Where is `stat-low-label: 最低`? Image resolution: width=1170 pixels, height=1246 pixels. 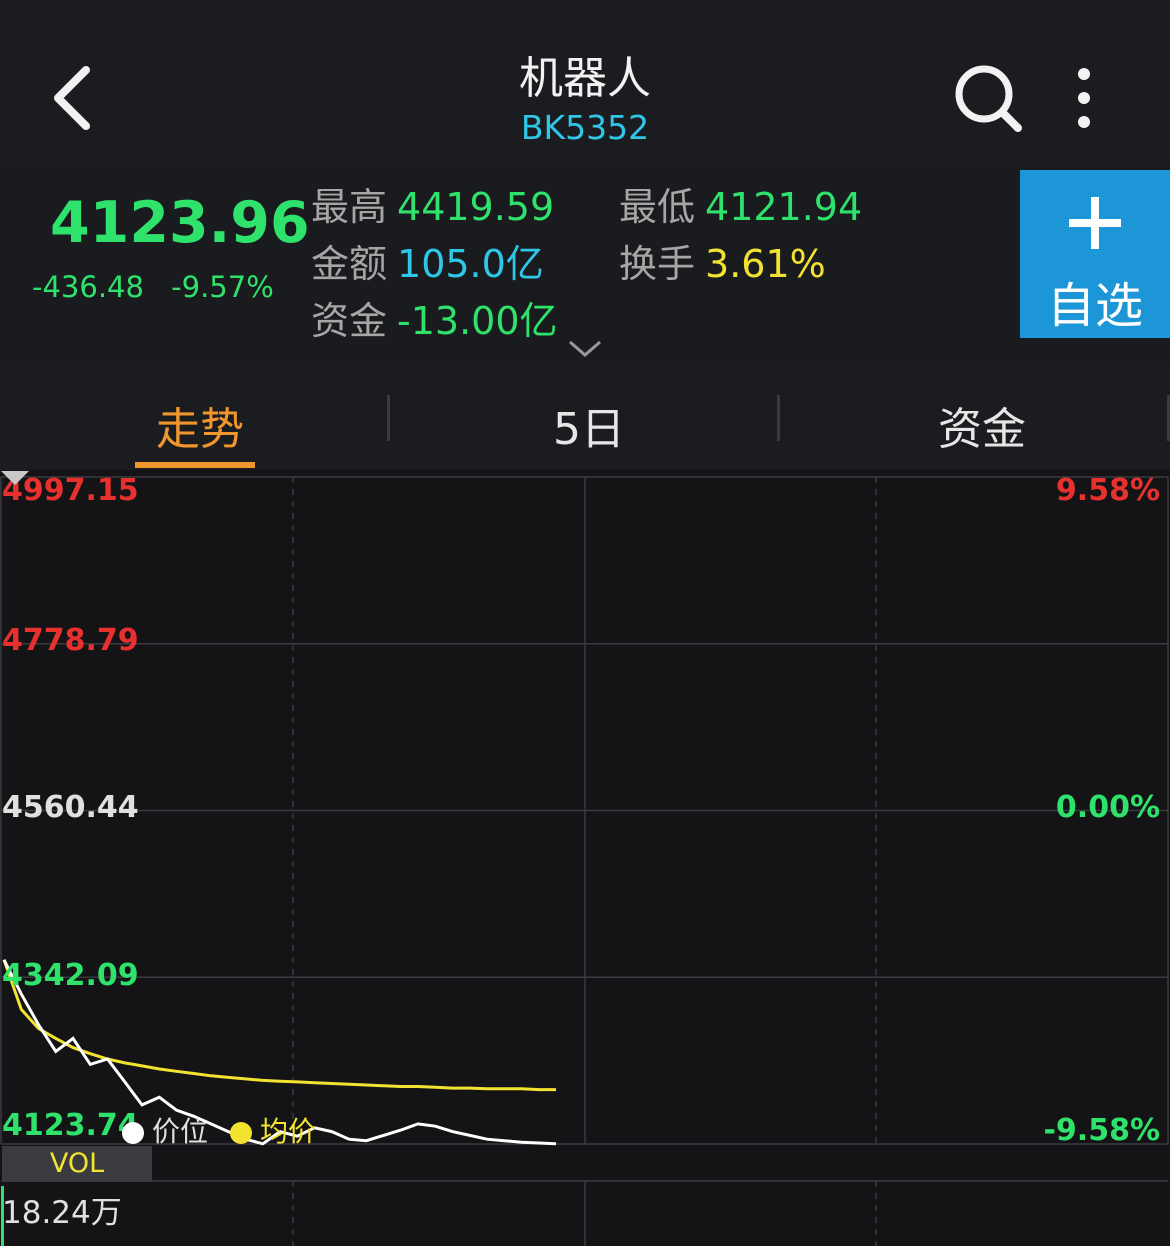 stat-low-label: 最低 is located at coordinates (657, 207).